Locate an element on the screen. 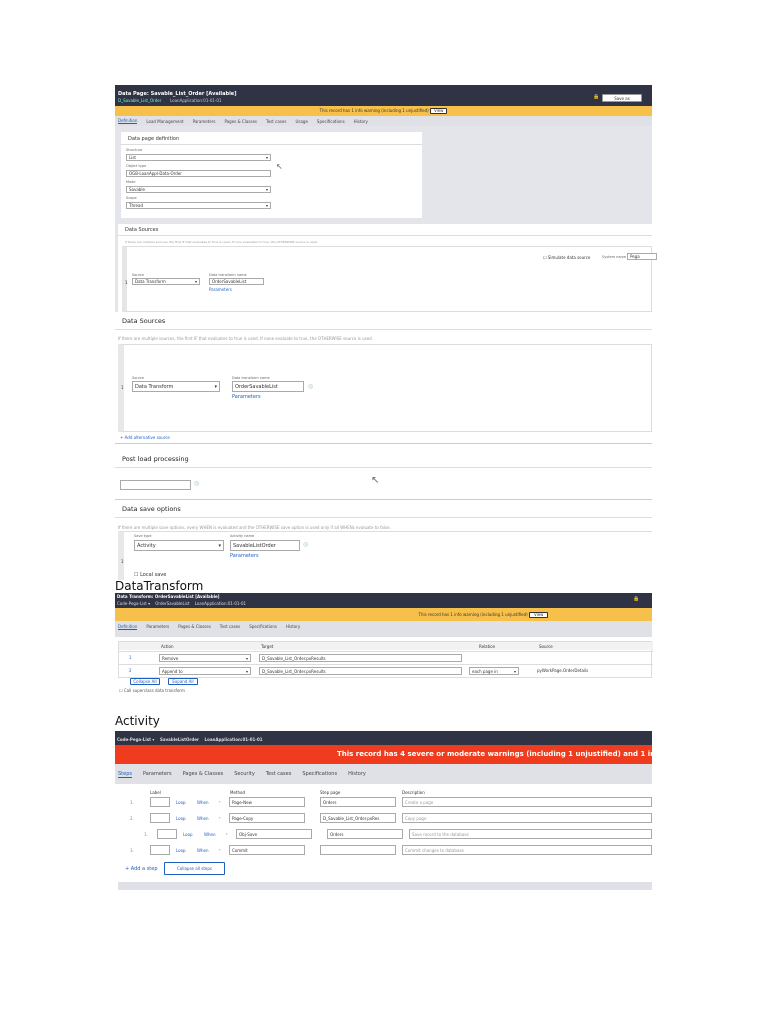  add-step-link: + Add a step is located at coordinates (141, 869).